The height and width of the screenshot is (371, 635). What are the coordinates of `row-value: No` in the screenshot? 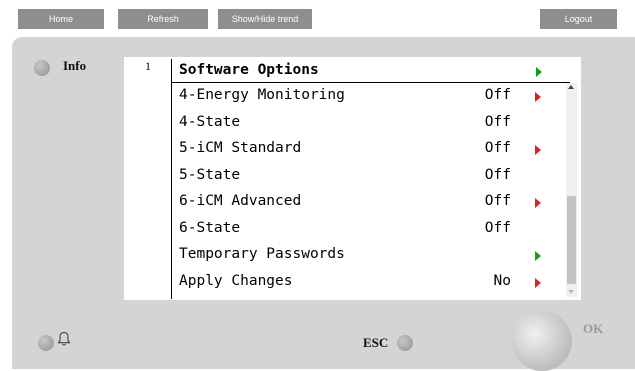 It's located at (502, 280).